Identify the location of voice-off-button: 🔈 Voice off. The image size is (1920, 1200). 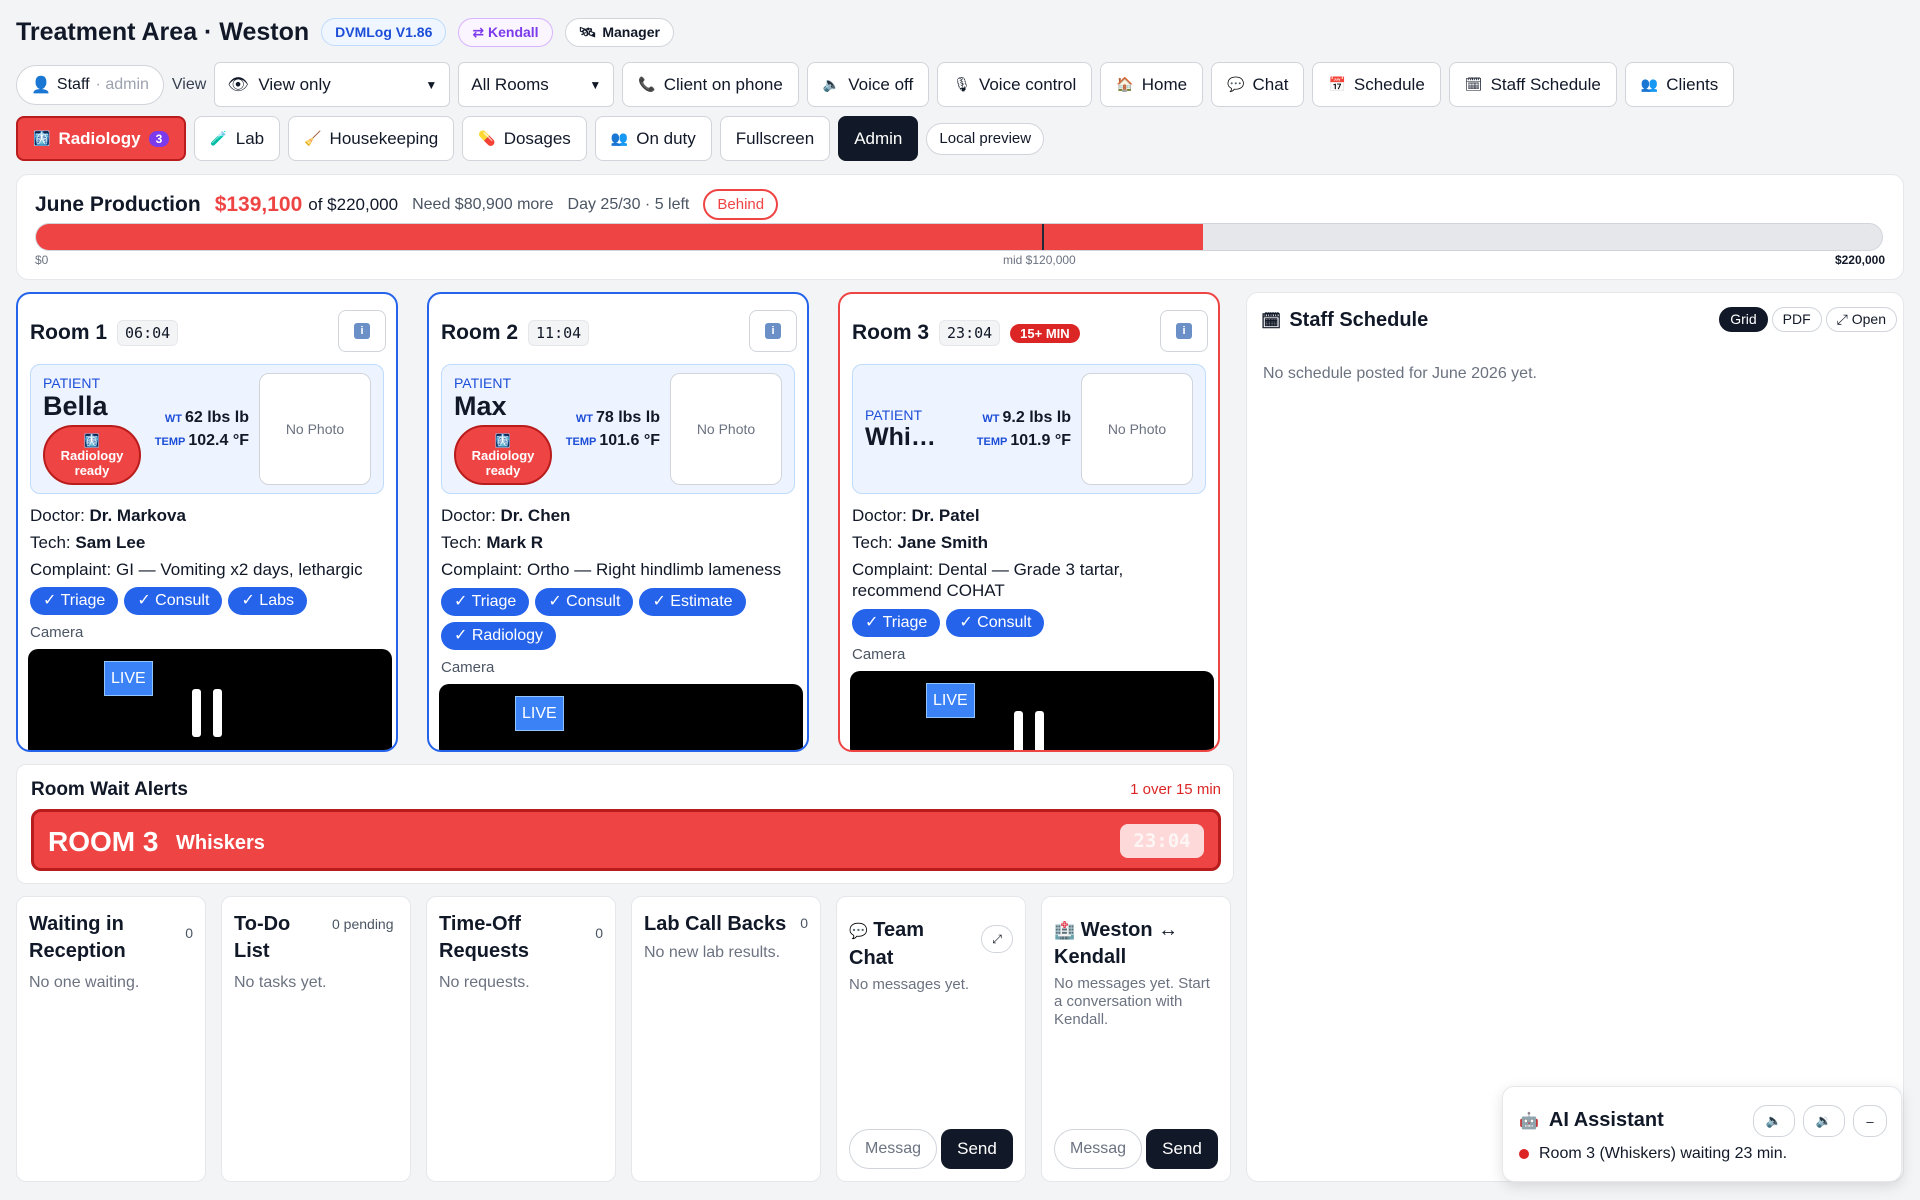
(868, 84).